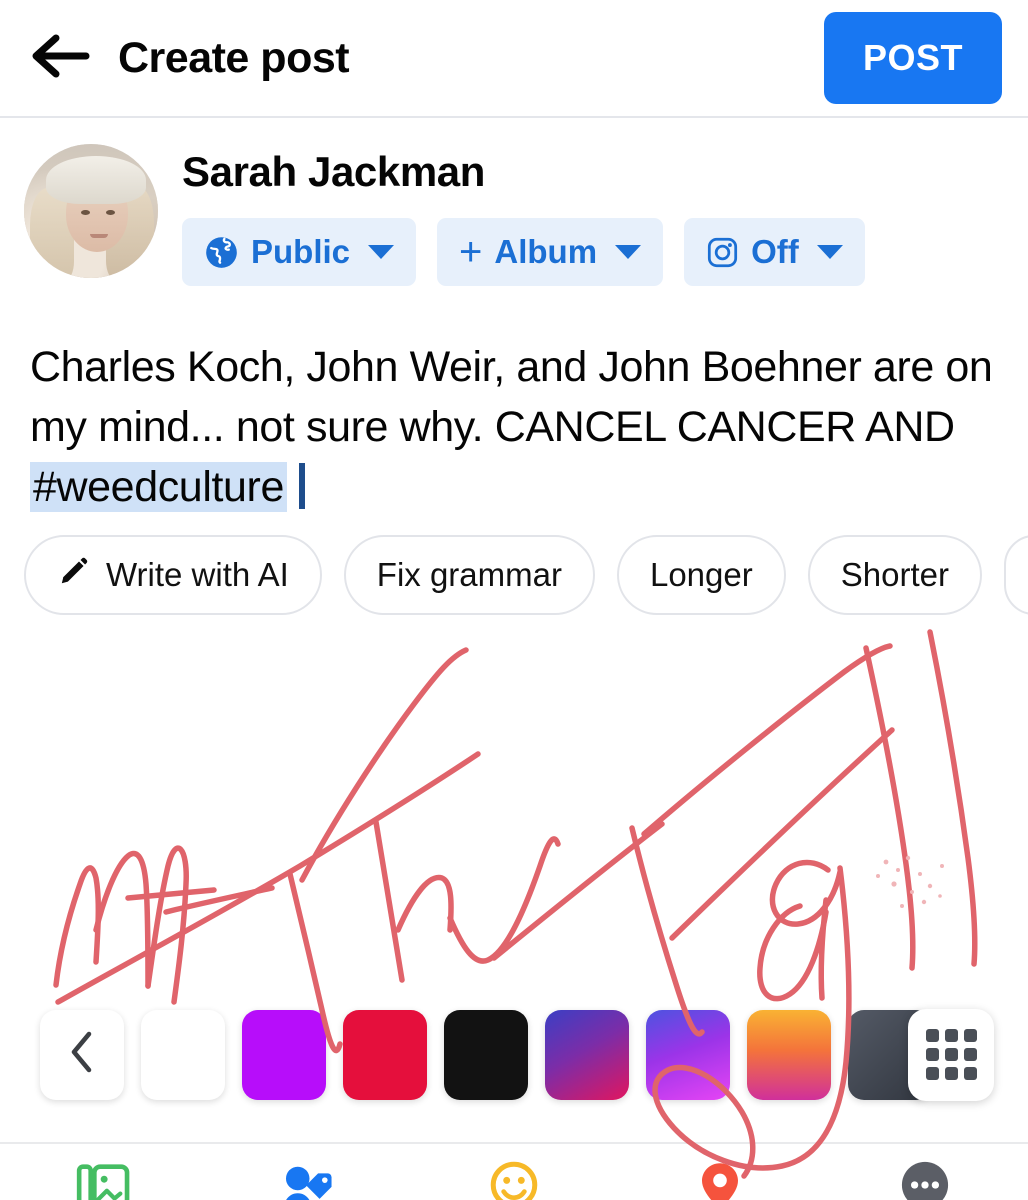 Image resolution: width=1028 pixels, height=1200 pixels. What do you see at coordinates (91, 211) in the screenshot?
I see `avatar` at bounding box center [91, 211].